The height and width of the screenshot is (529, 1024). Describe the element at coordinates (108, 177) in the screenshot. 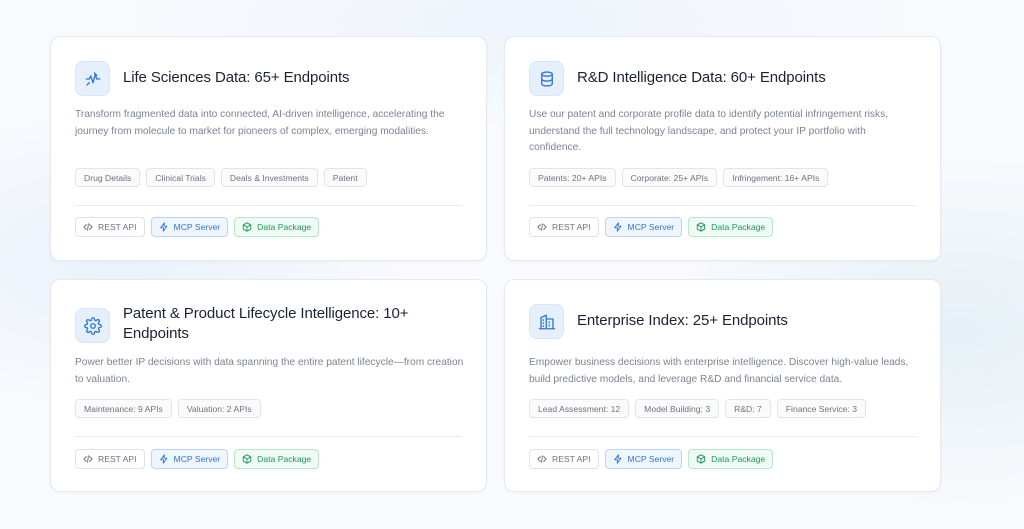

I see `tag: Drug Details` at that location.